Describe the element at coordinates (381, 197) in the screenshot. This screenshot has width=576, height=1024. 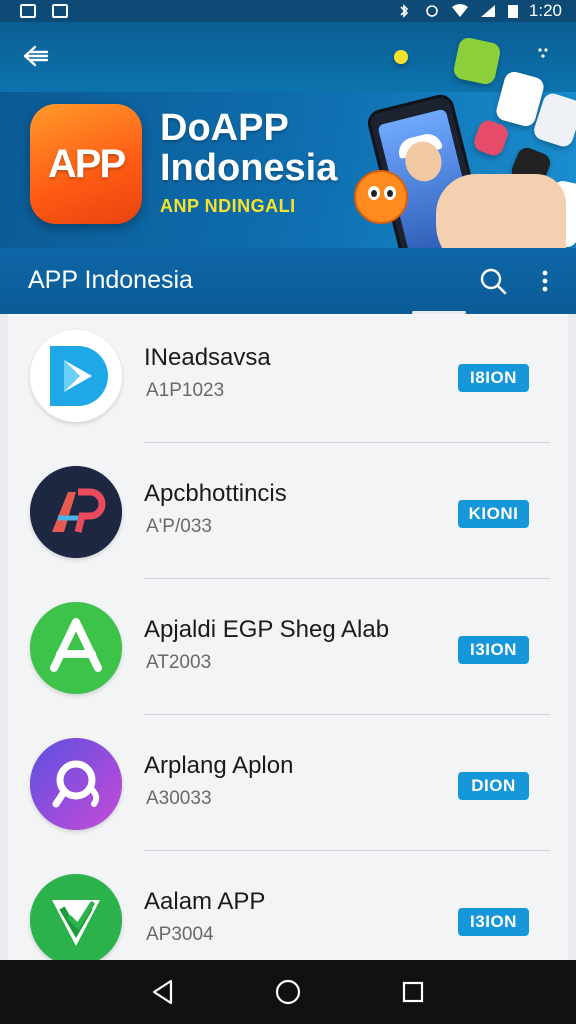
I see `mascot-icon` at that location.